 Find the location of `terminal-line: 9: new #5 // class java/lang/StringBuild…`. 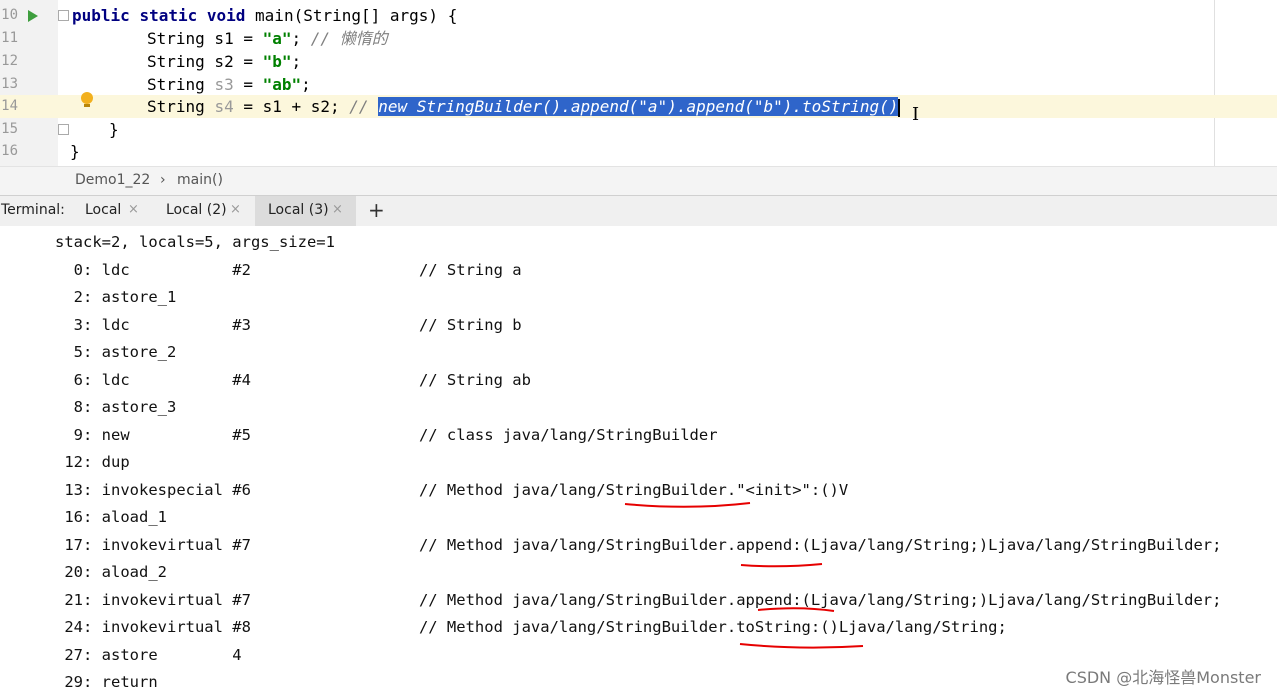

terminal-line: 9: new #5 // class java/lang/StringBuild… is located at coordinates (386, 435).